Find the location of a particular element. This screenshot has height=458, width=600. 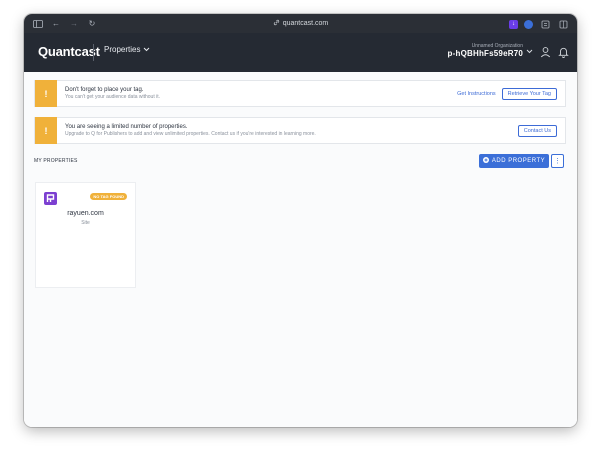

link-icon is located at coordinates (276, 23).